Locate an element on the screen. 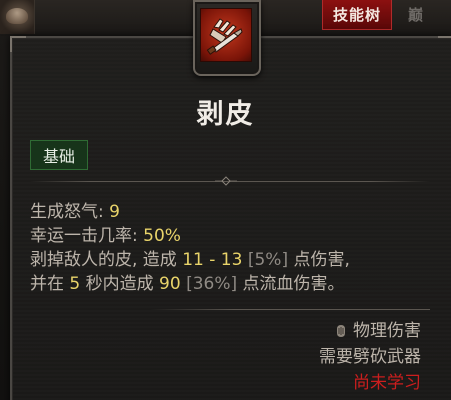 This screenshot has width=451, height=400. damage-percent: [5%] is located at coordinates (265, 260).